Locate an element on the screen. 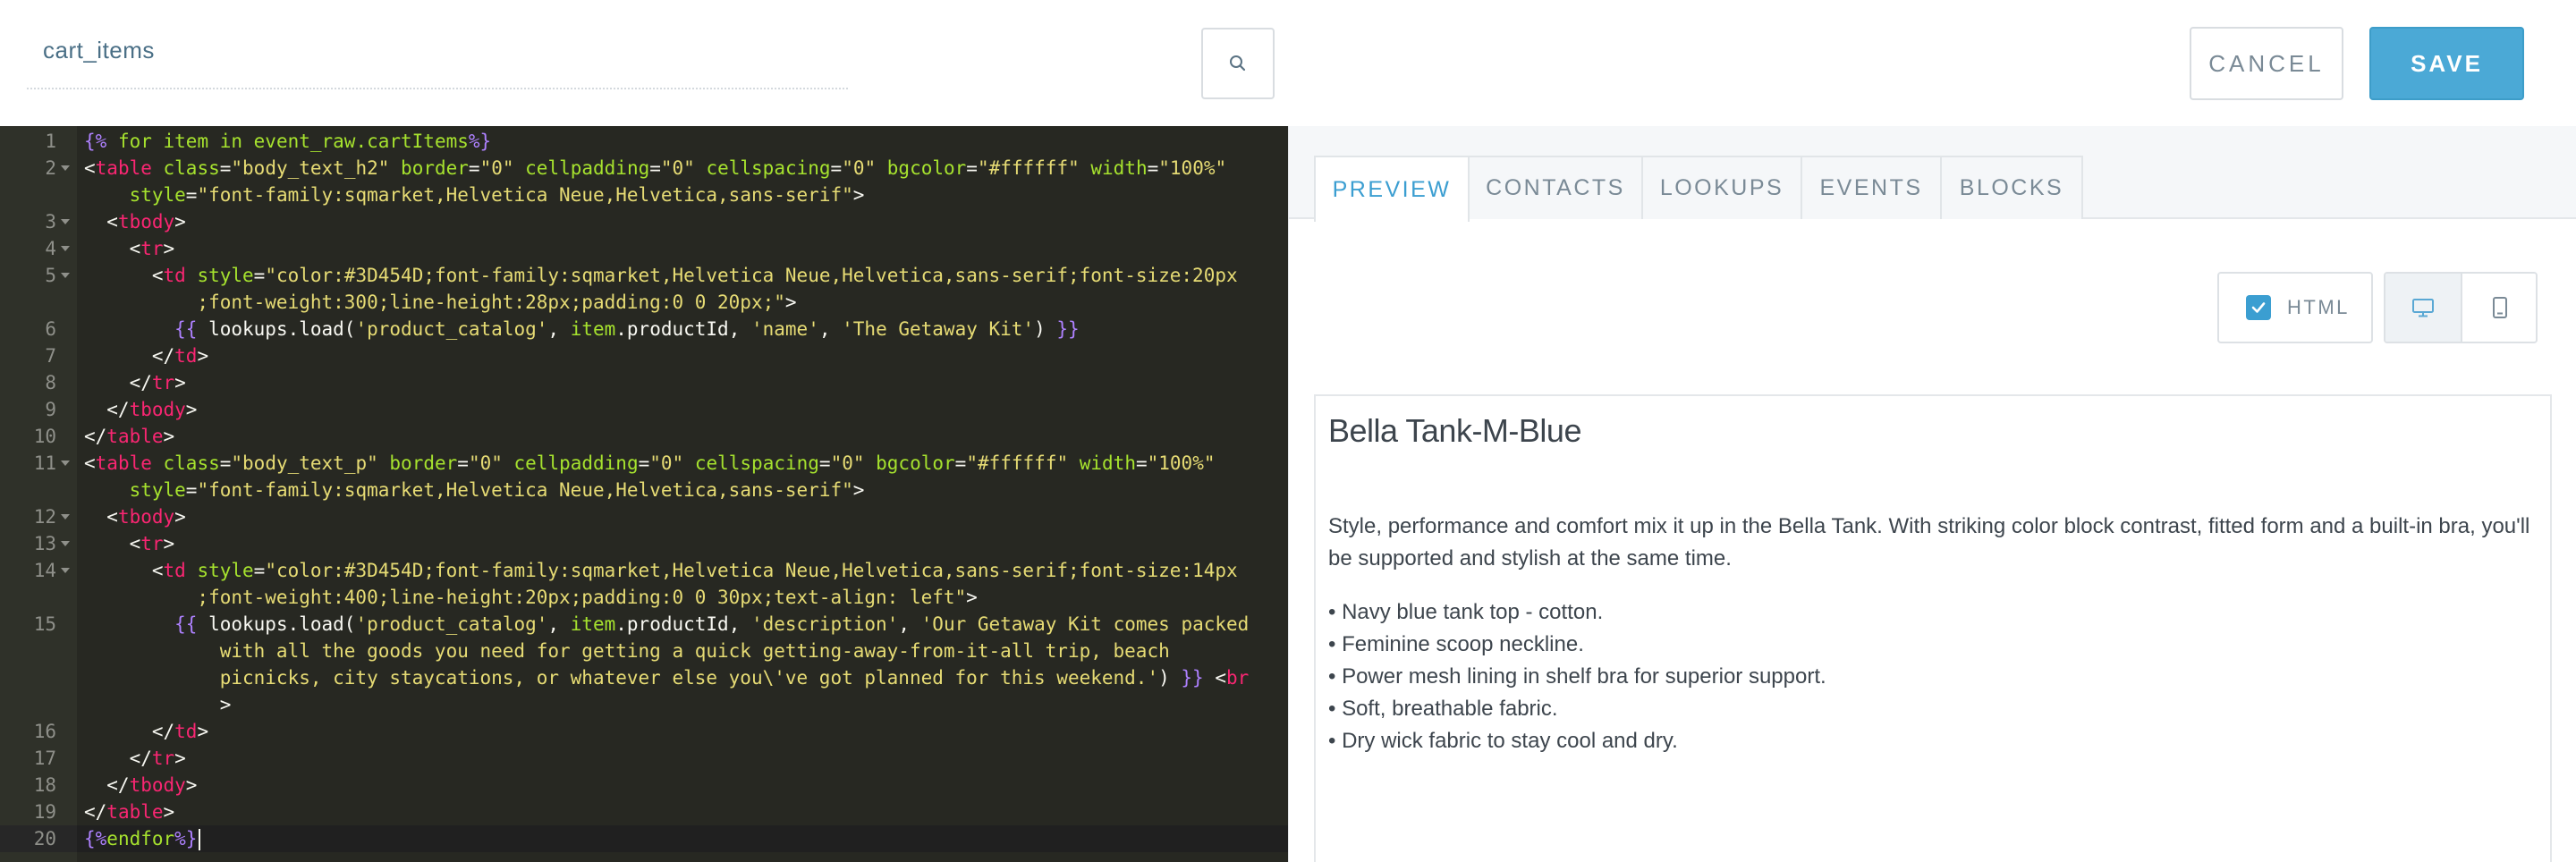  code-line: 3 <tbody> is located at coordinates (644, 222).